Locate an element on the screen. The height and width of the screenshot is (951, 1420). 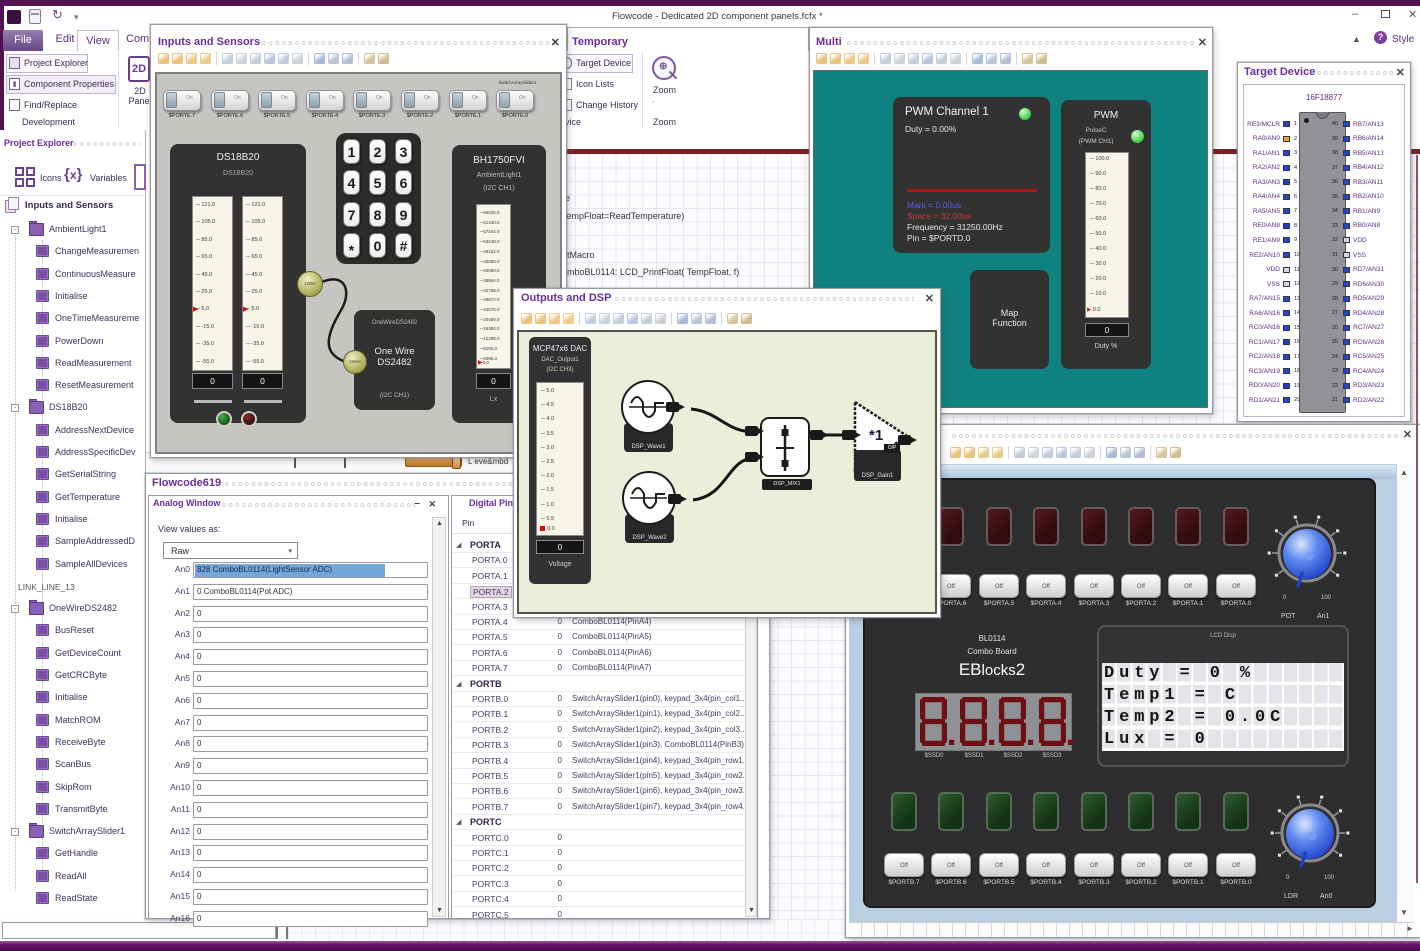
svg-text: *1 is located at coordinates (876, 435).